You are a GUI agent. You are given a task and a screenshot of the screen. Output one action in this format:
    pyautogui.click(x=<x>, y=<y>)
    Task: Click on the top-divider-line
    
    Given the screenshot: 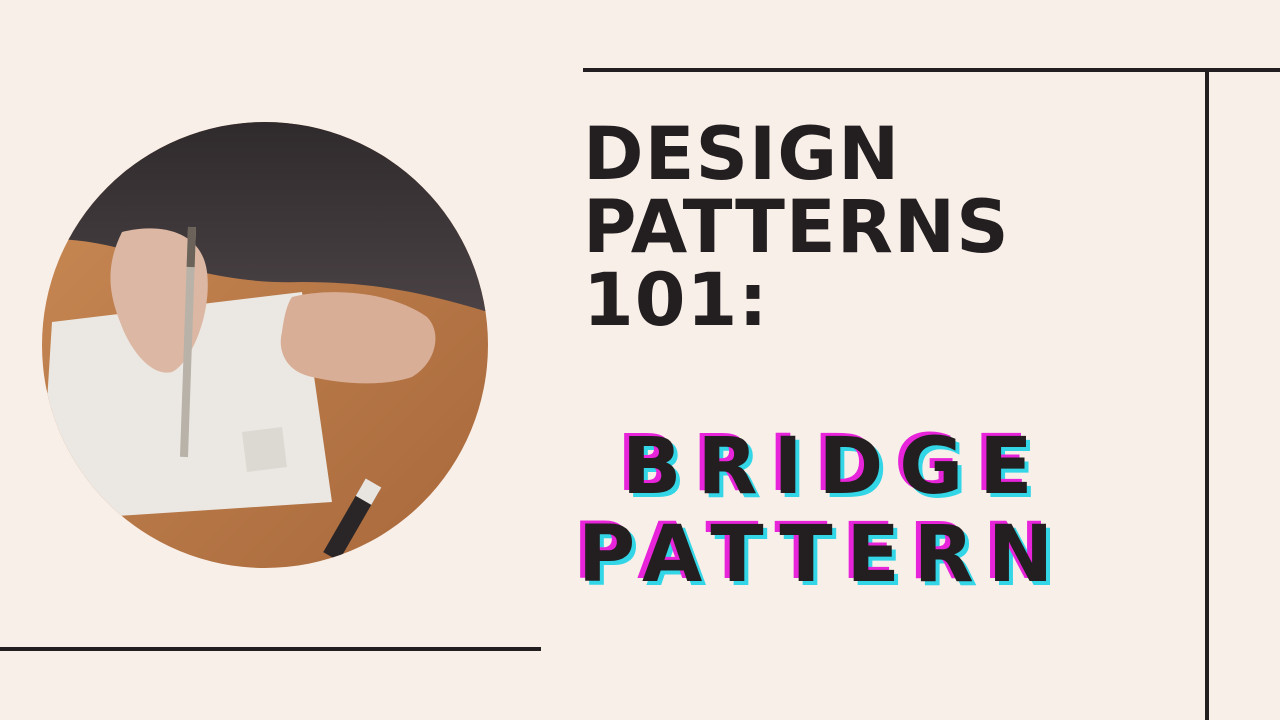 What is the action you would take?
    pyautogui.click(x=931, y=70)
    